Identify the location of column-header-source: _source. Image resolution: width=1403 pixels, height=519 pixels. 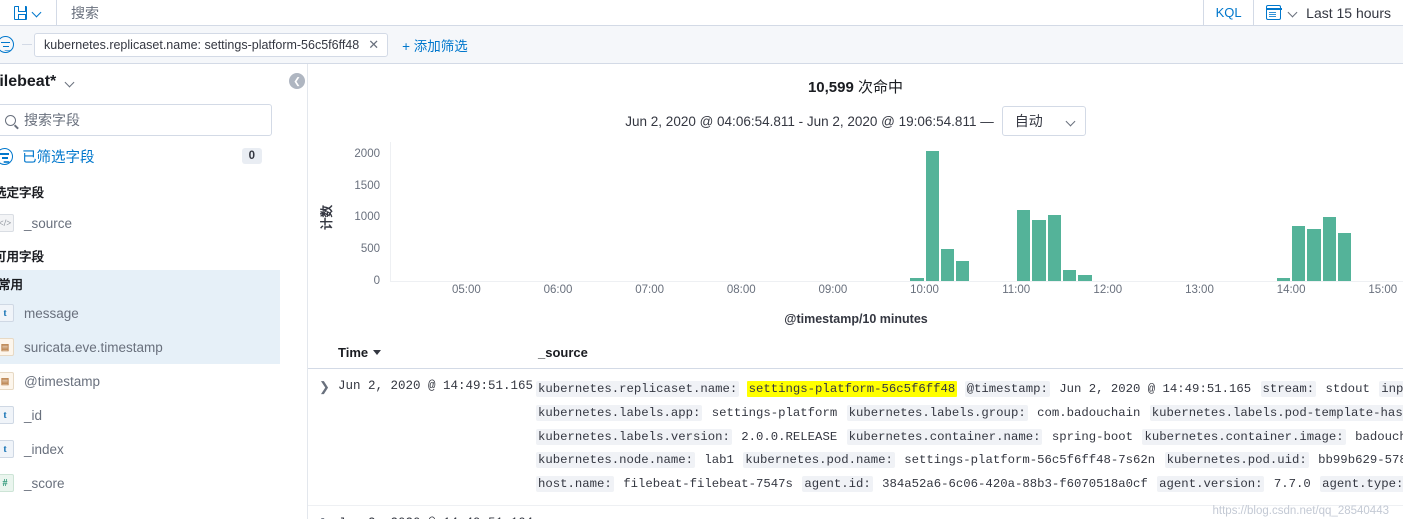
(562, 352).